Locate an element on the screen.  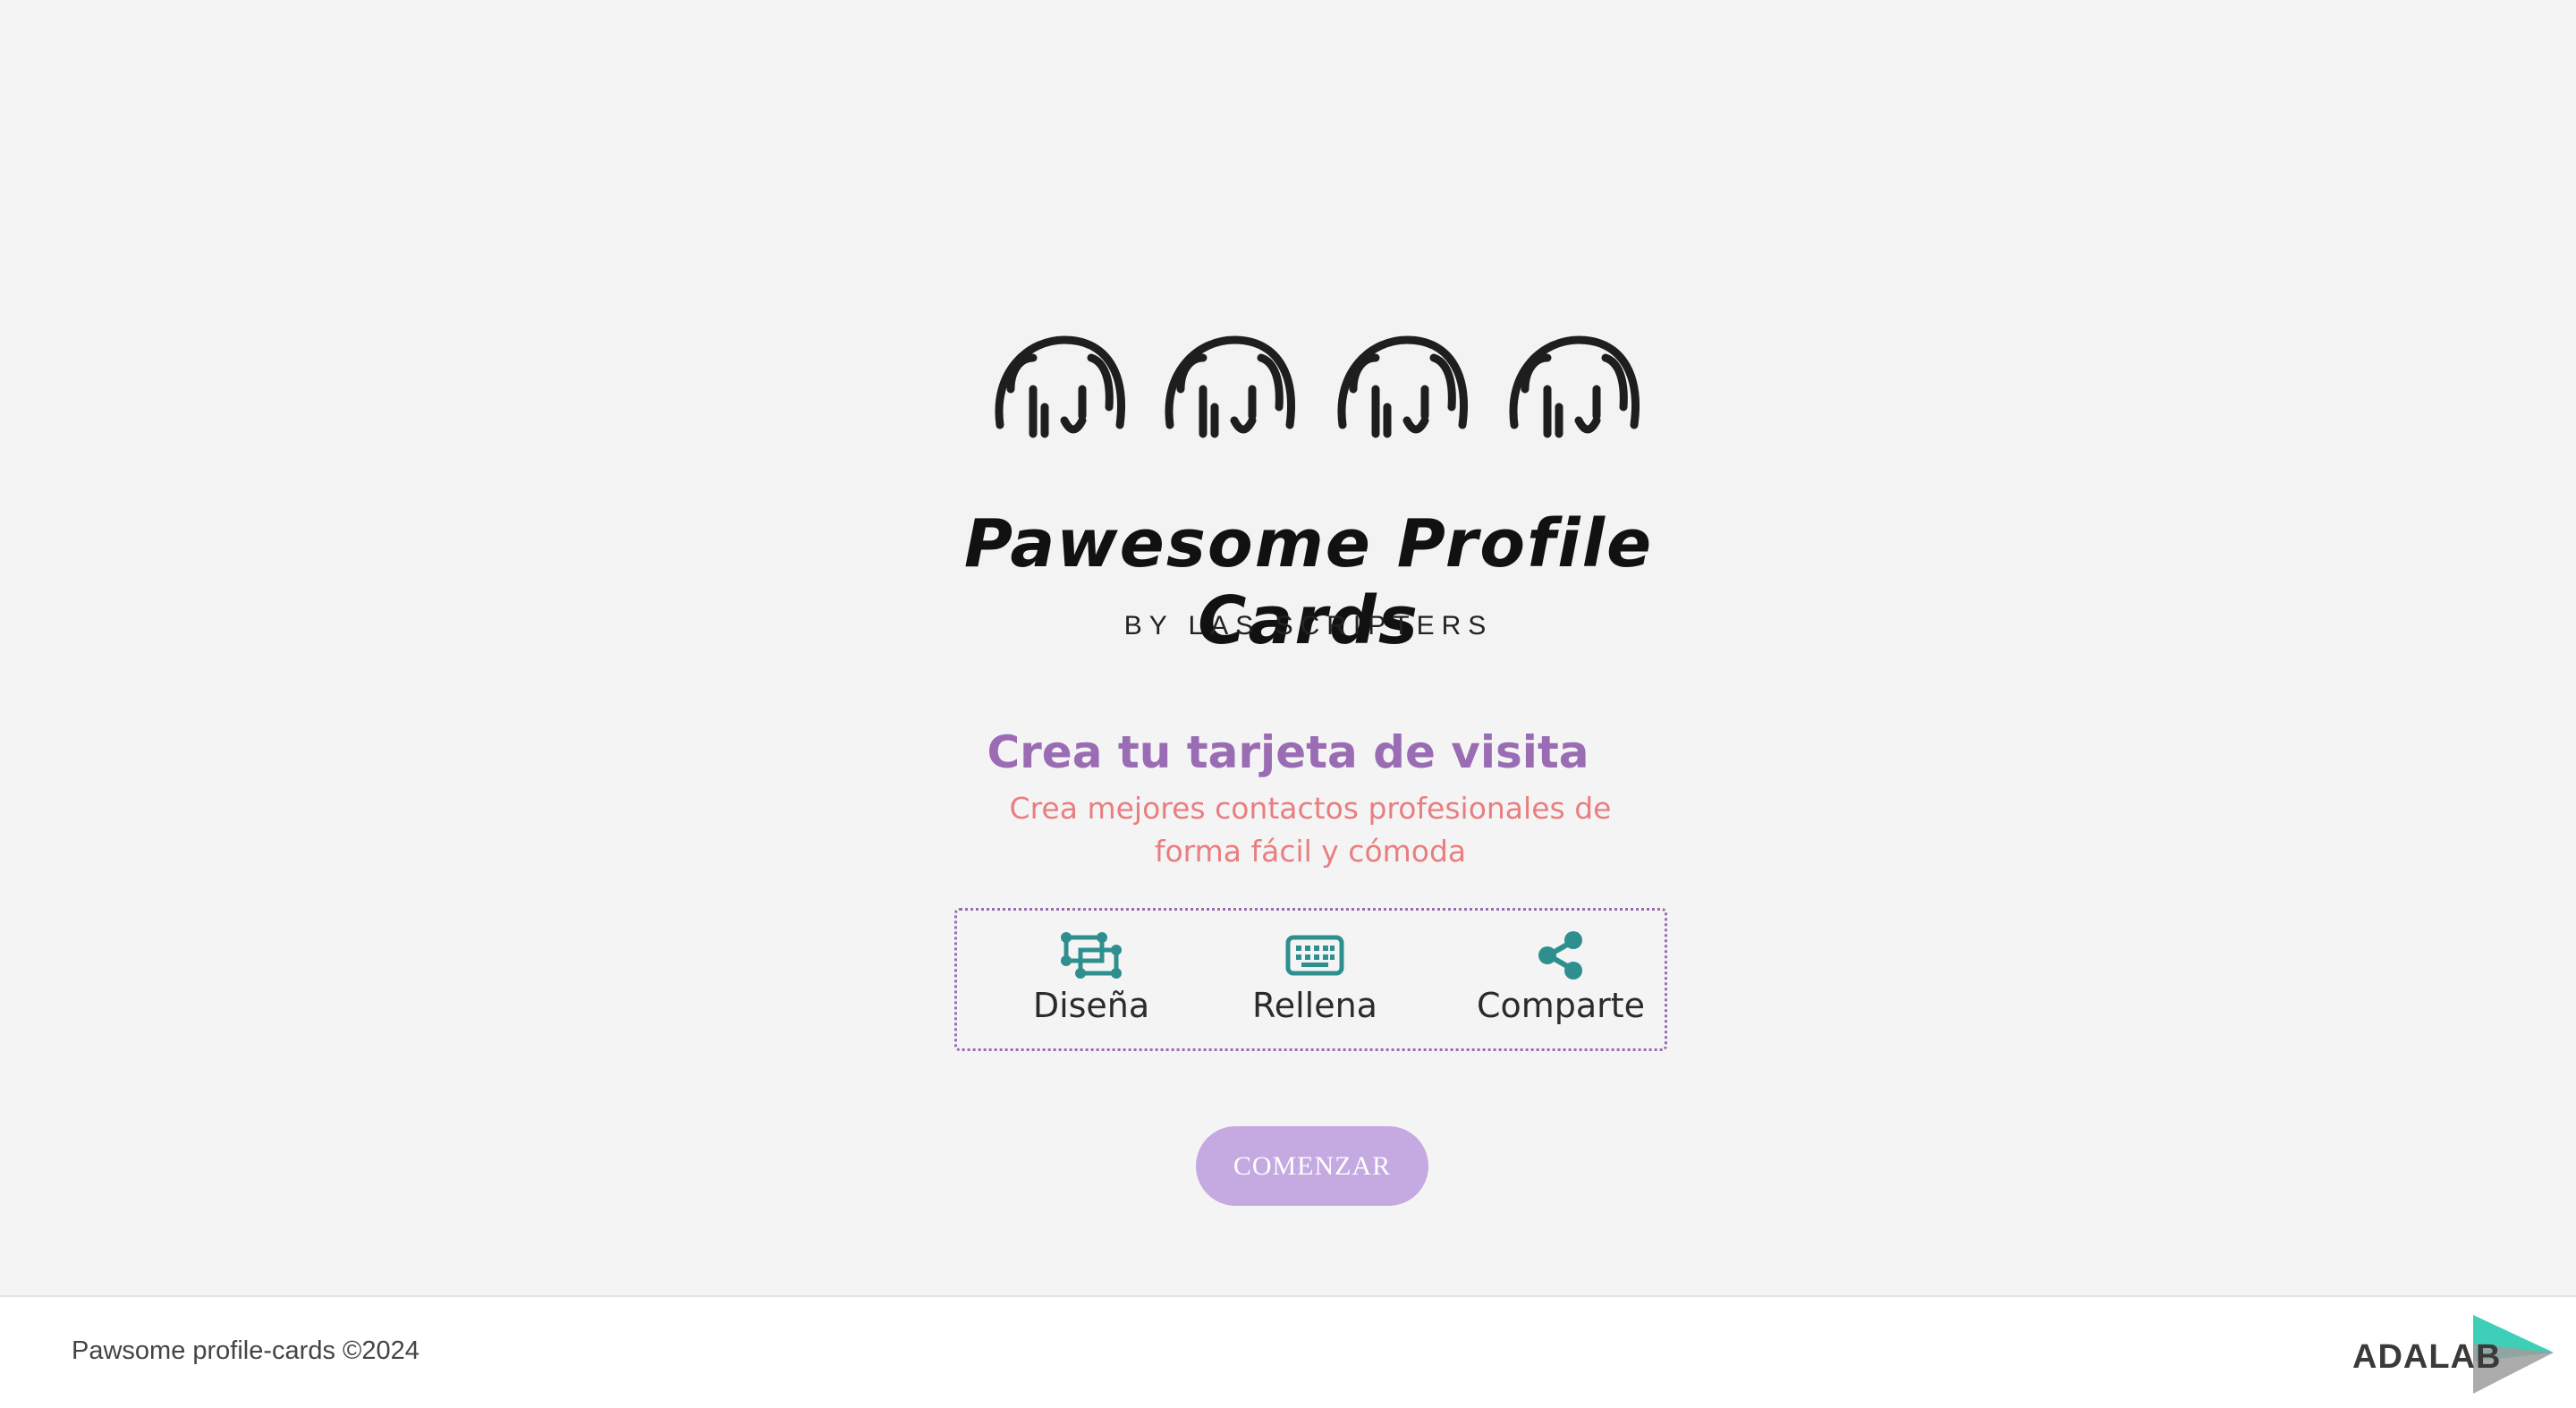
logo-subtitle: BY LAS SCRIPTERS is located at coordinates (1308, 625).